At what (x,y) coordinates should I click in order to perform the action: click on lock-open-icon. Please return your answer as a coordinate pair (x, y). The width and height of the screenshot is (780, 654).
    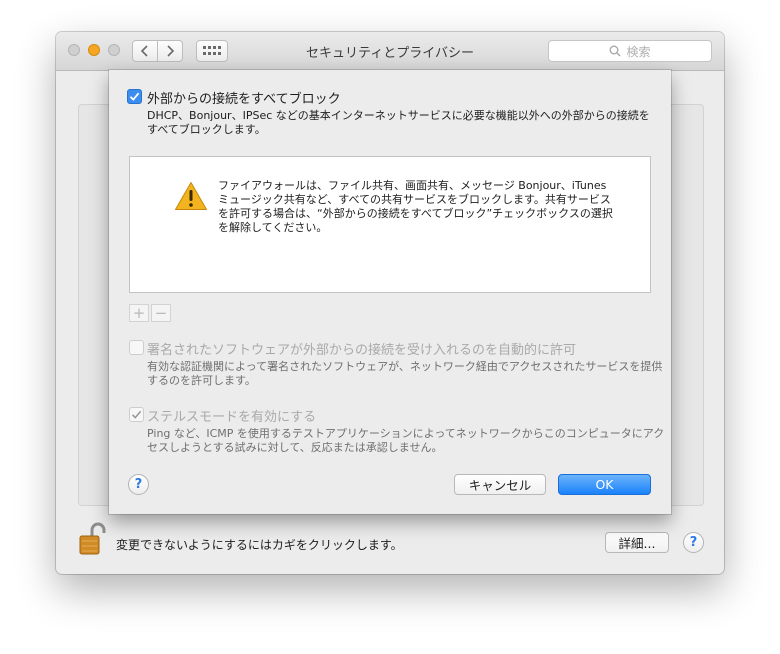
    Looking at the image, I should click on (92, 539).